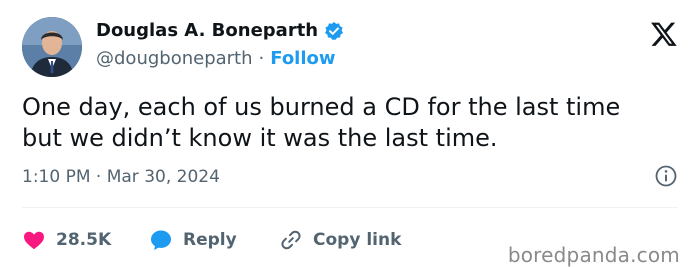 This screenshot has height=267, width=700. What do you see at coordinates (121, 177) in the screenshot?
I see `tweet-timestamp: 1:10 PM · Mar 30, 2024` at bounding box center [121, 177].